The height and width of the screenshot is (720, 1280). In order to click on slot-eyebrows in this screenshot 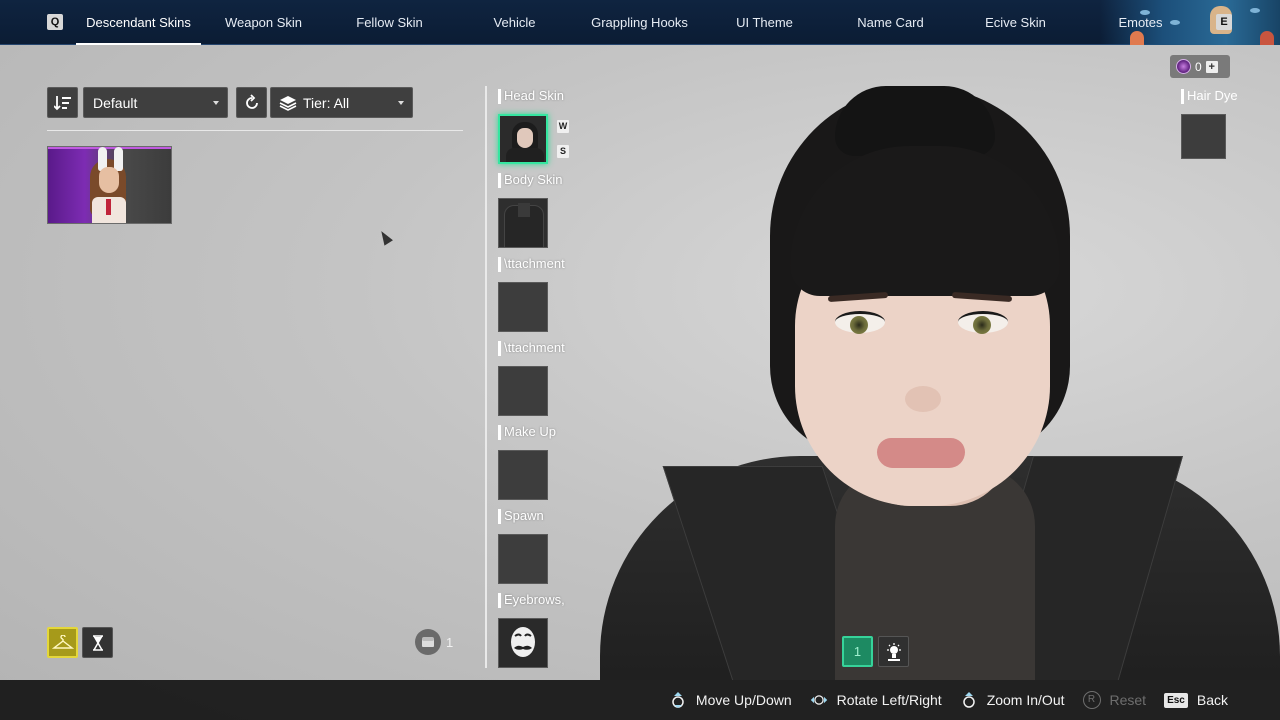, I will do `click(523, 643)`.